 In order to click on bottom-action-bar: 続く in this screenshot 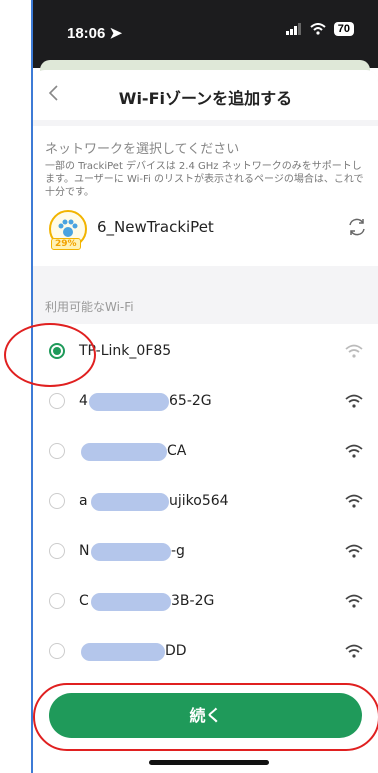, I will do `click(205, 724)`.